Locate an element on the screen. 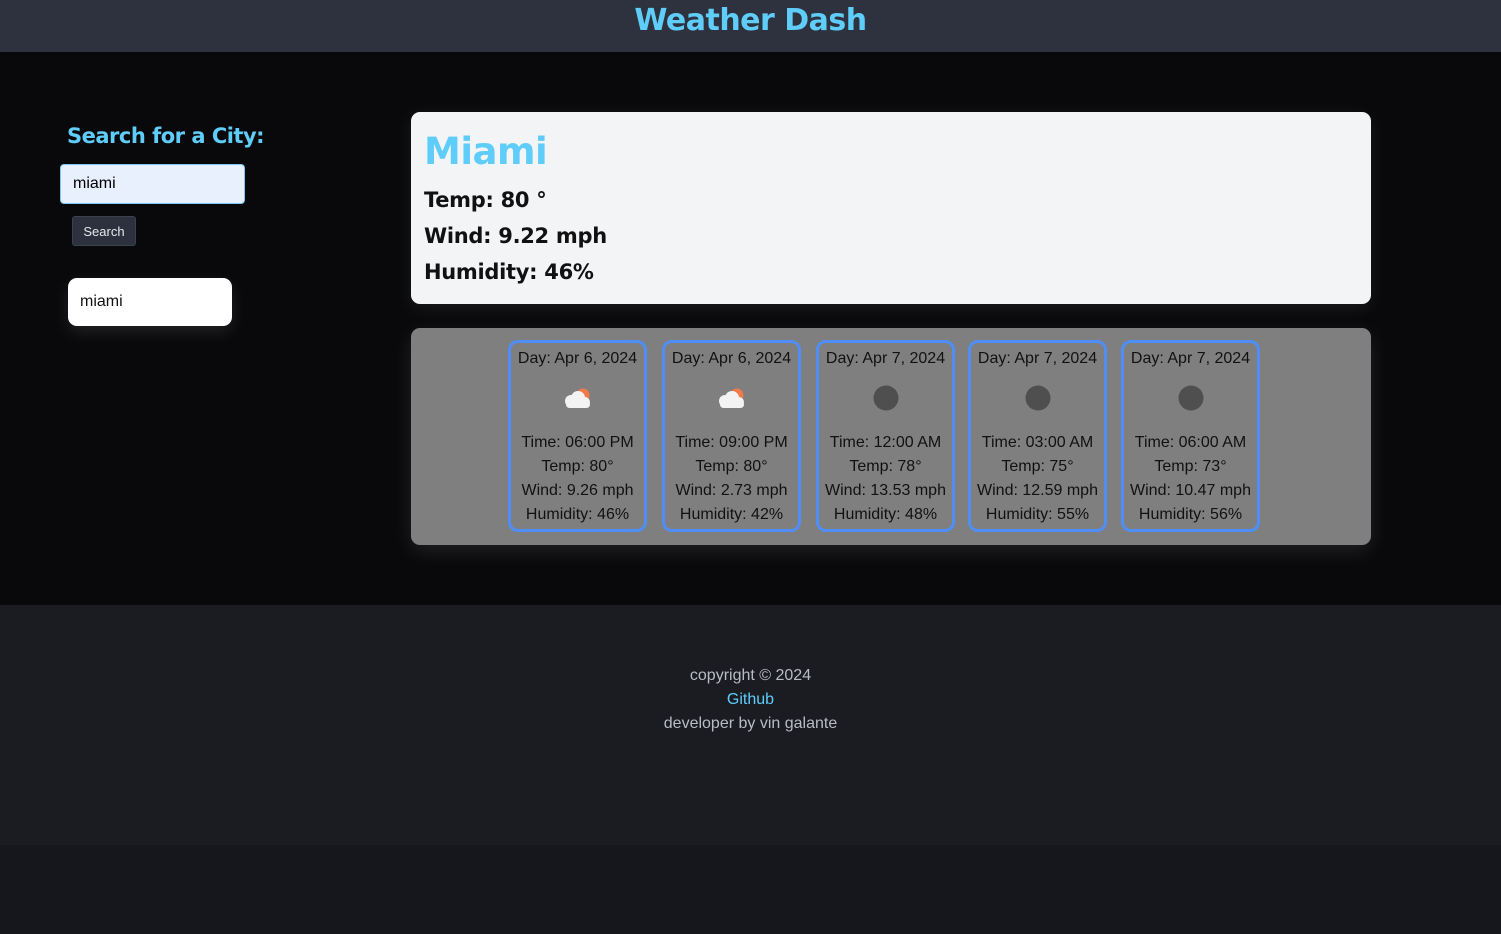 This screenshot has height=934, width=1501. forecast-humidity: Humidity: 48% is located at coordinates (885, 514).